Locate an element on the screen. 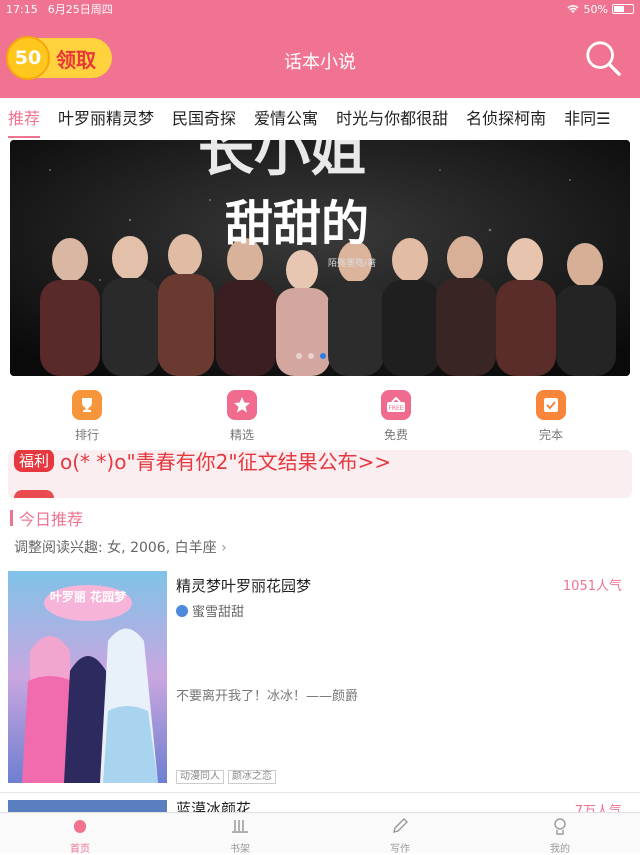 The width and height of the screenshot is (640, 855). section-title: 今日推荐 is located at coordinates (47, 518).